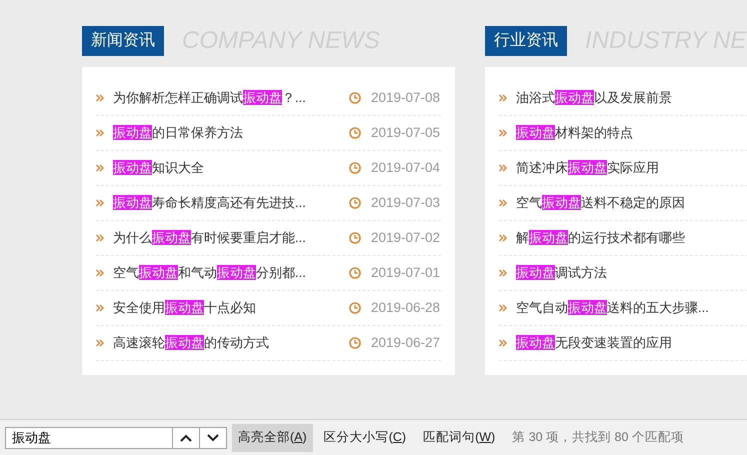 The image size is (747, 455). I want to click on news-link: 振动盘材料架的特点, so click(631, 133).